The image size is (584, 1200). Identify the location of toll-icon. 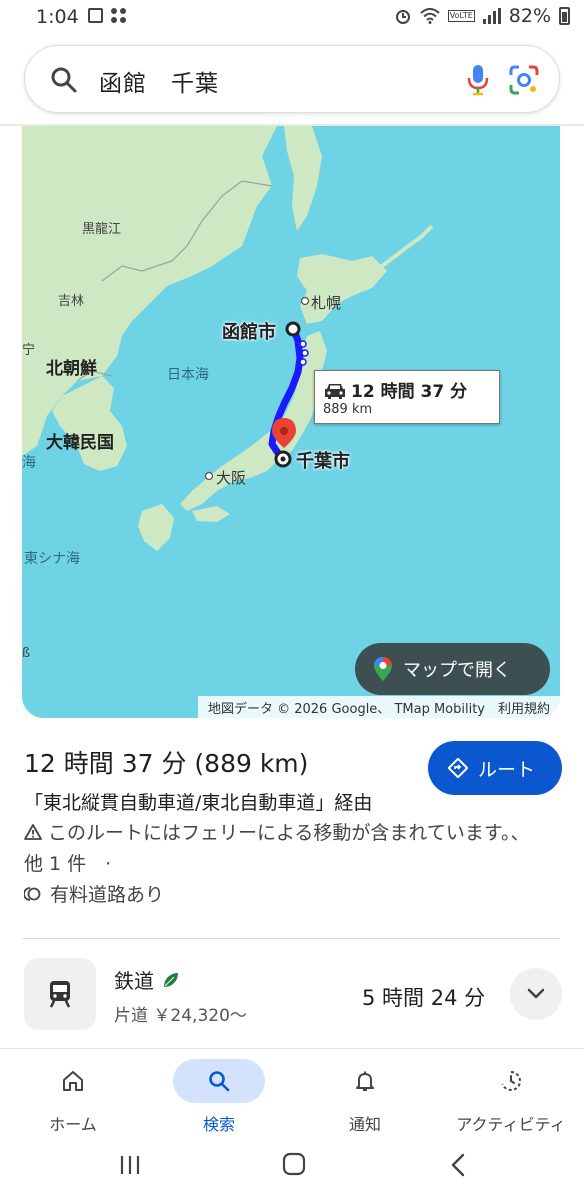
(32, 893).